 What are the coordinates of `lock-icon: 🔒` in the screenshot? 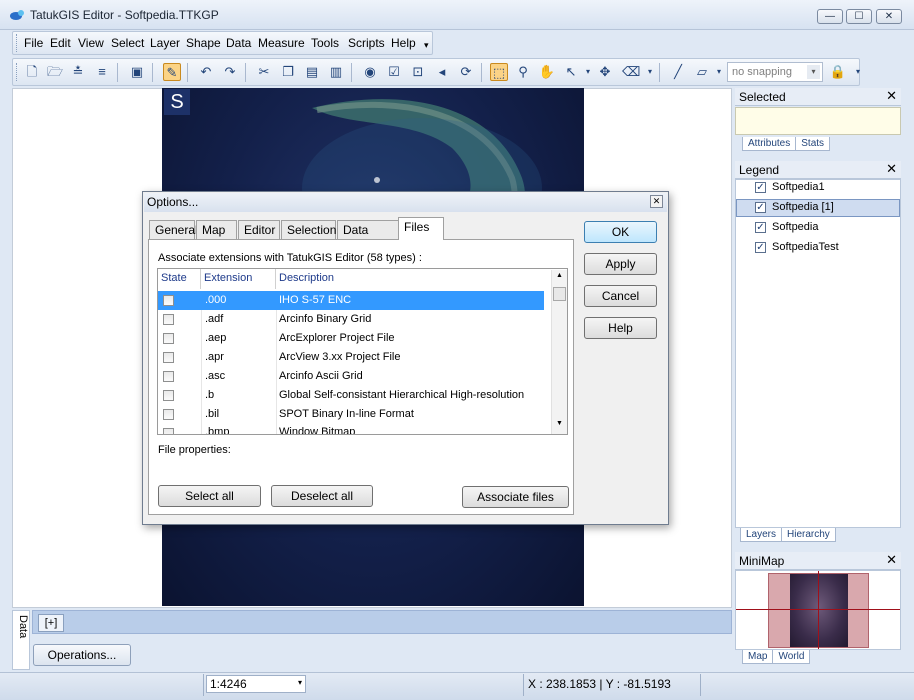 It's located at (838, 72).